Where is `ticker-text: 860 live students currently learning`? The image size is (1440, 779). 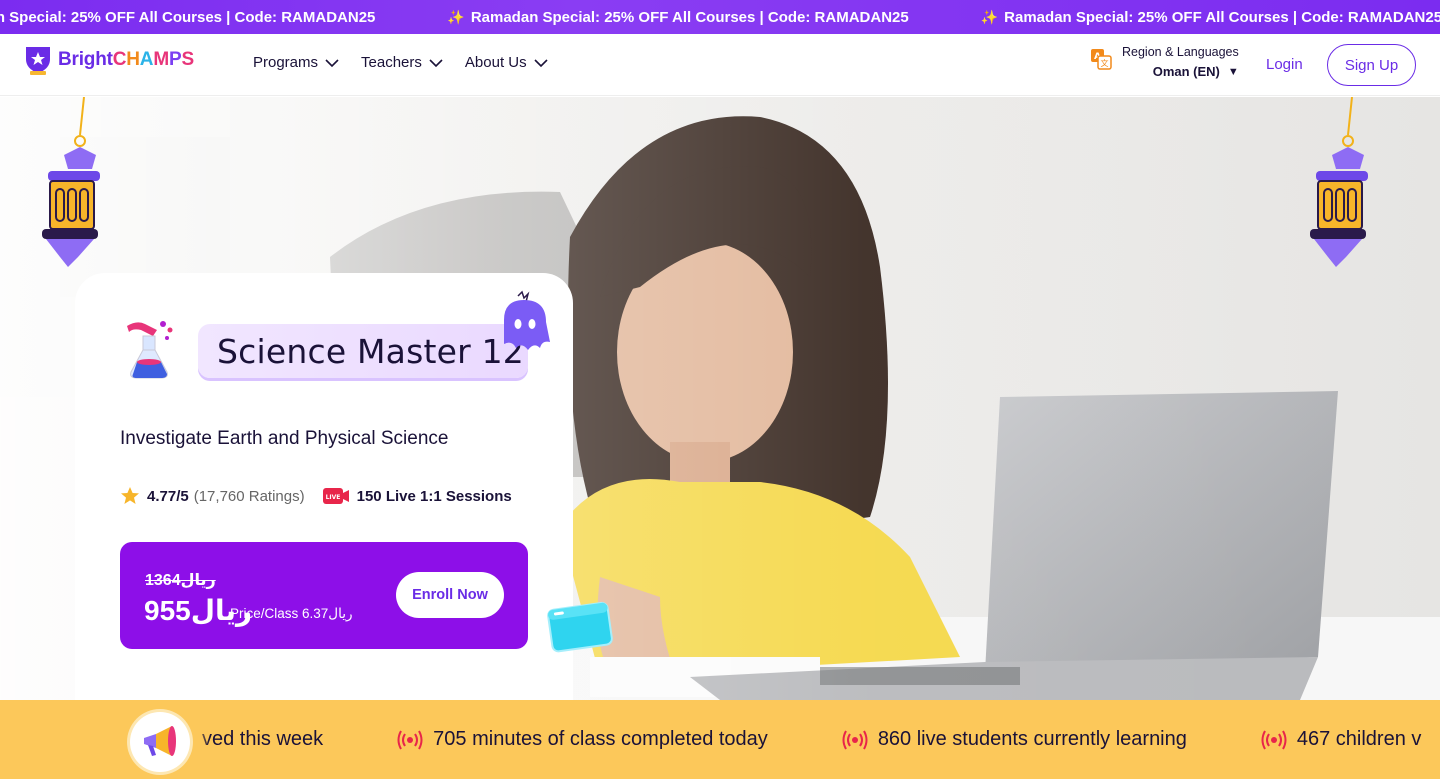 ticker-text: 860 live students currently learning is located at coordinates (1032, 739).